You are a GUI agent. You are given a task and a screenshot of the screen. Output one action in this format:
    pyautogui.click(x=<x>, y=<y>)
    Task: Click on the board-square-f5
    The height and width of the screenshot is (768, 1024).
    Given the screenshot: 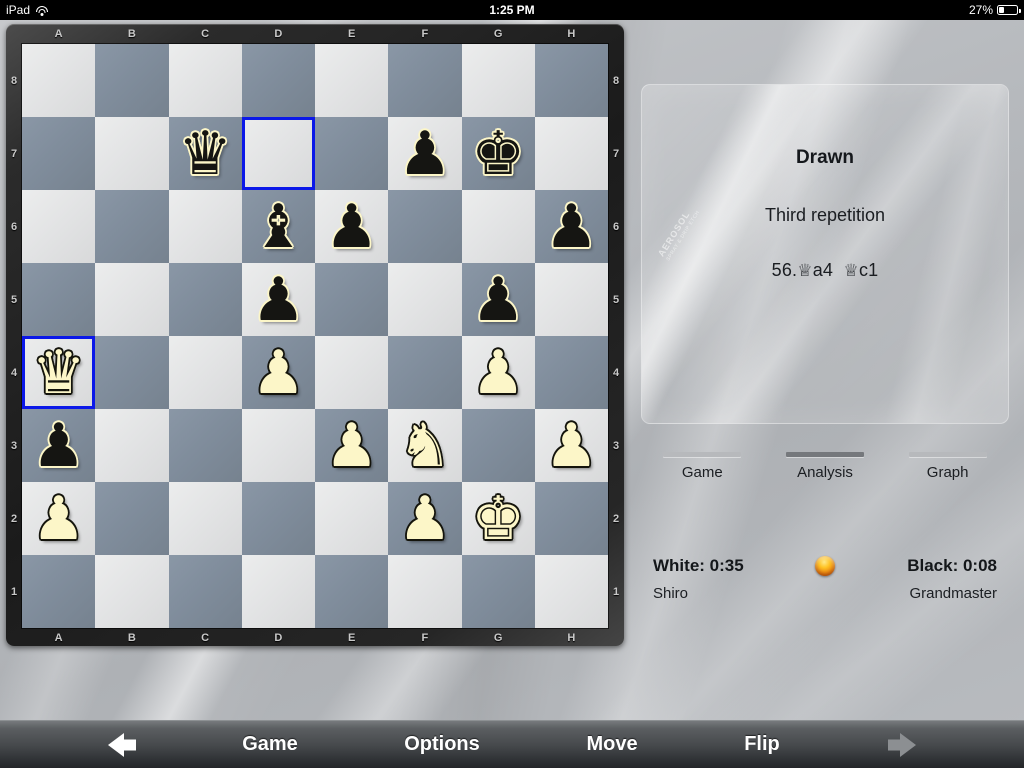 What is the action you would take?
    pyautogui.click(x=425, y=299)
    